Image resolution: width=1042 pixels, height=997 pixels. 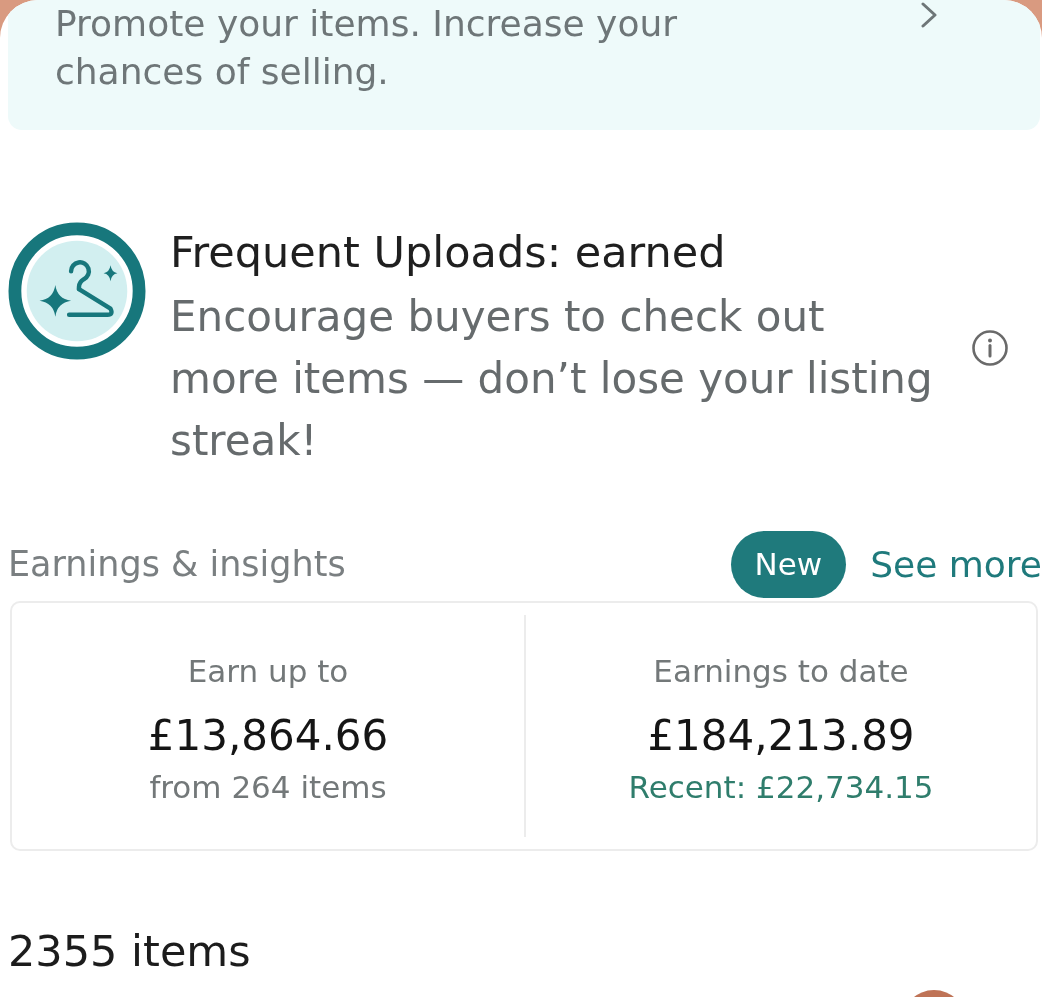 I want to click on hanger-badge-icon, so click(x=77, y=291).